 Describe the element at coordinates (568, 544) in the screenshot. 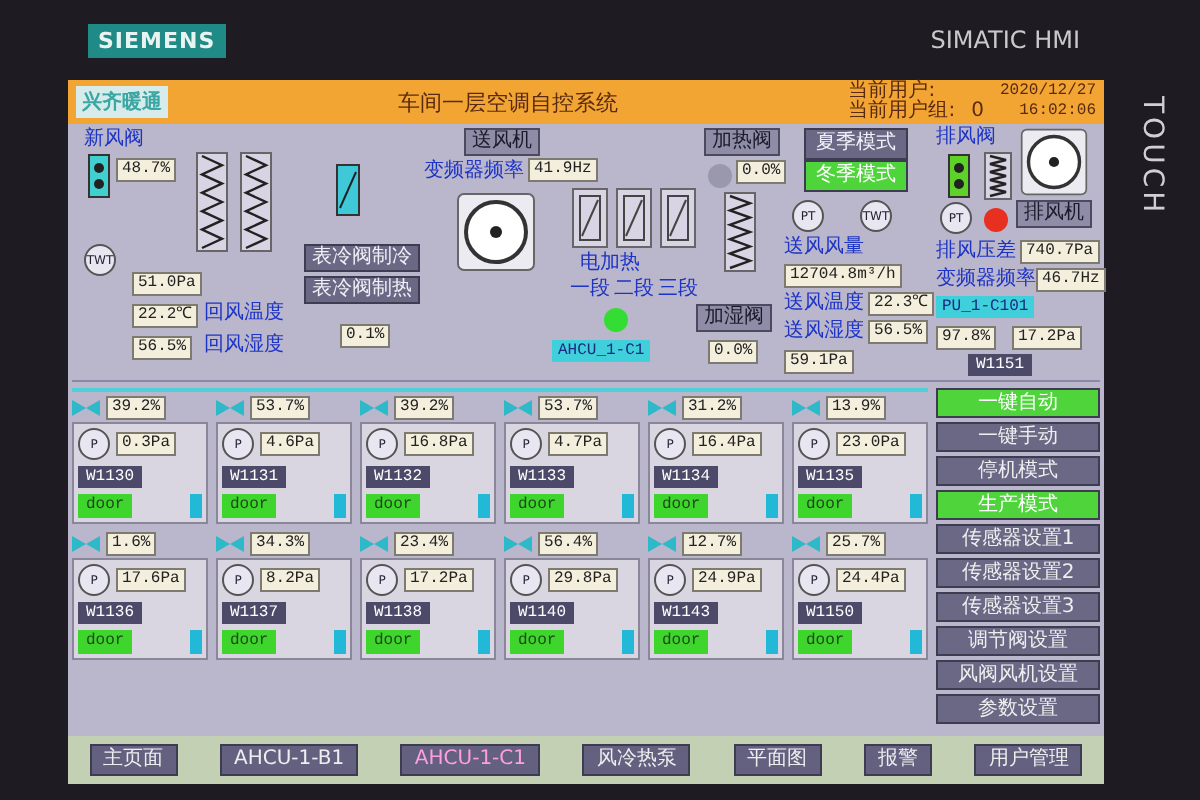

I see `valve-opening: 56.4%` at that location.